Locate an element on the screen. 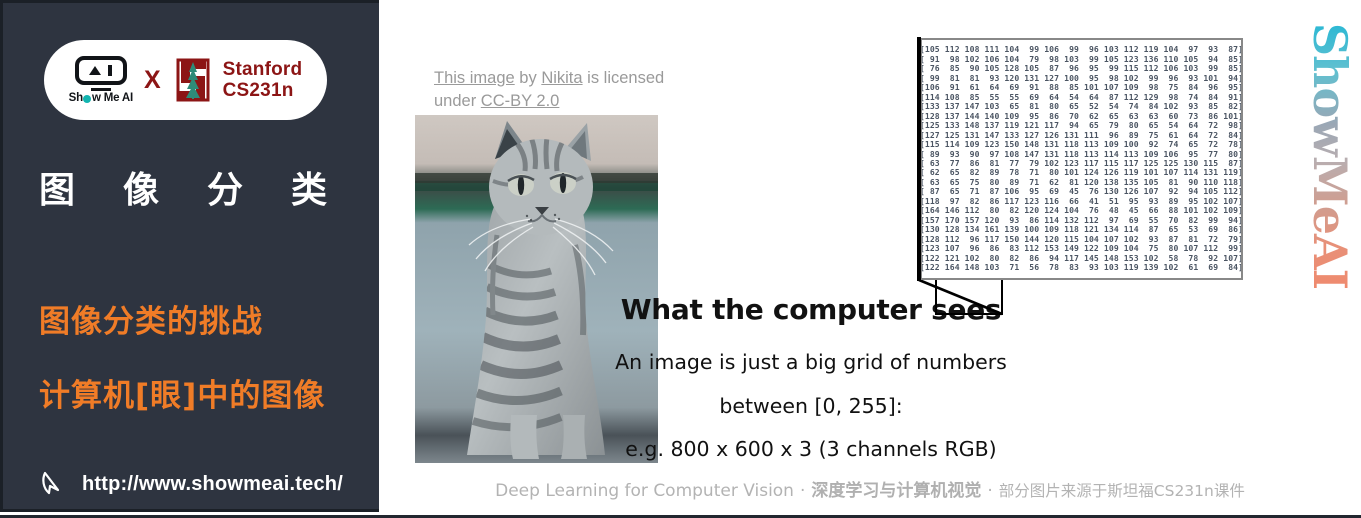 The width and height of the screenshot is (1361, 518). page-title: 图像分类 is located at coordinates (207, 190).